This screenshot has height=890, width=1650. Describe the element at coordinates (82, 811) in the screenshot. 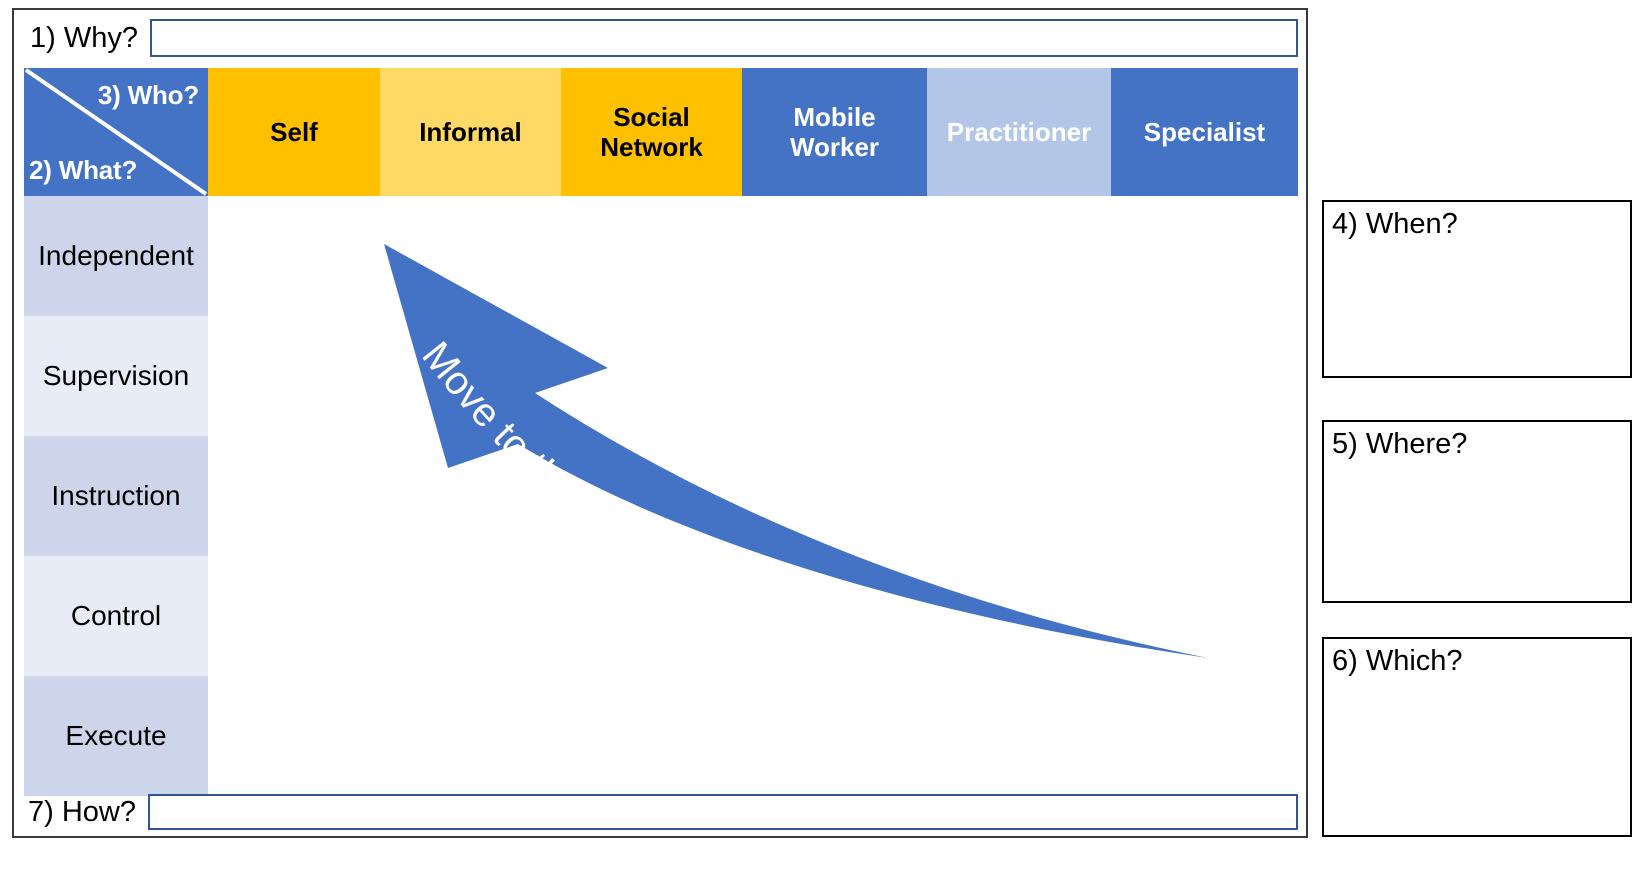

I see `how-label: 7) How?` at that location.